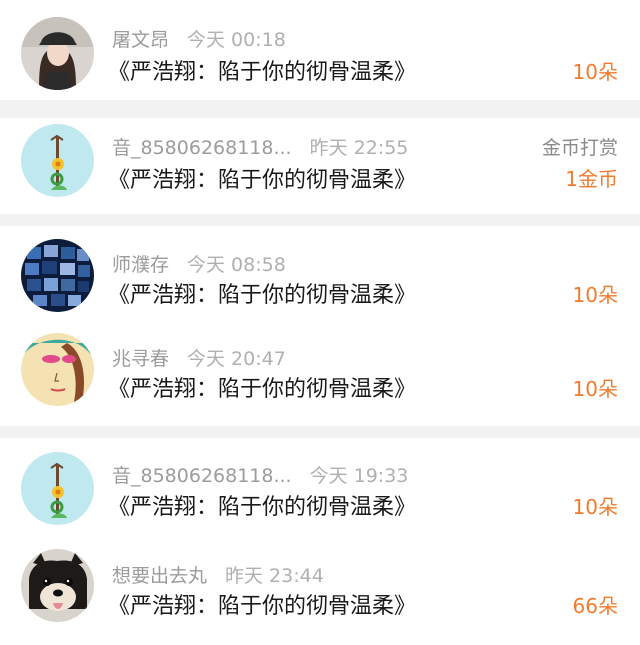 This screenshot has width=640, height=645. I want to click on collage-avatar-icon, so click(57, 275).